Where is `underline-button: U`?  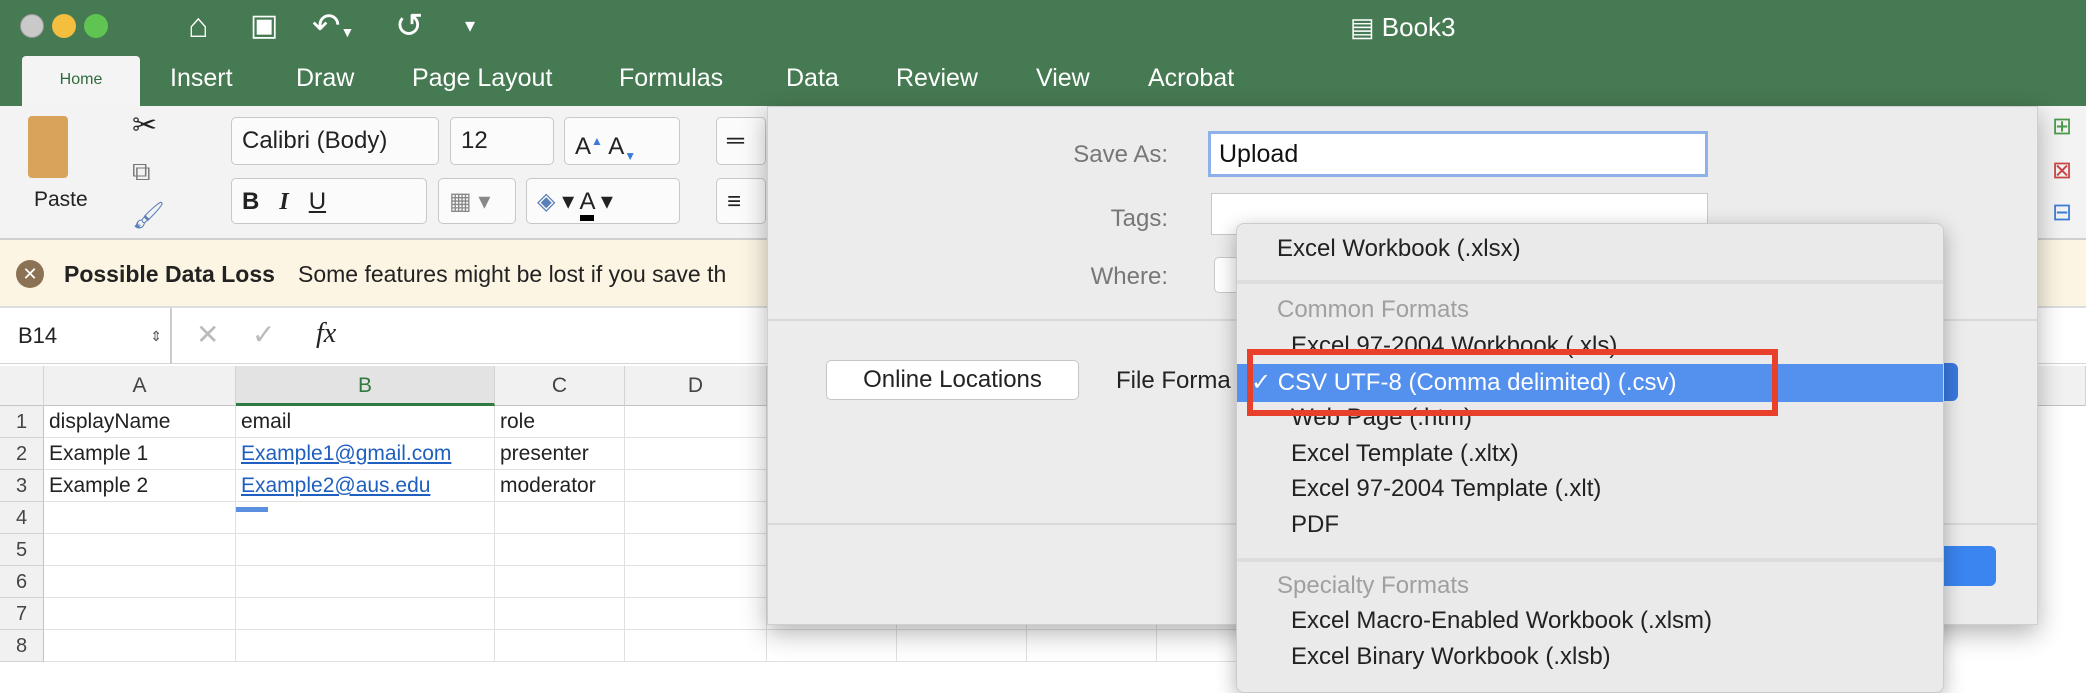 underline-button: U is located at coordinates (317, 201).